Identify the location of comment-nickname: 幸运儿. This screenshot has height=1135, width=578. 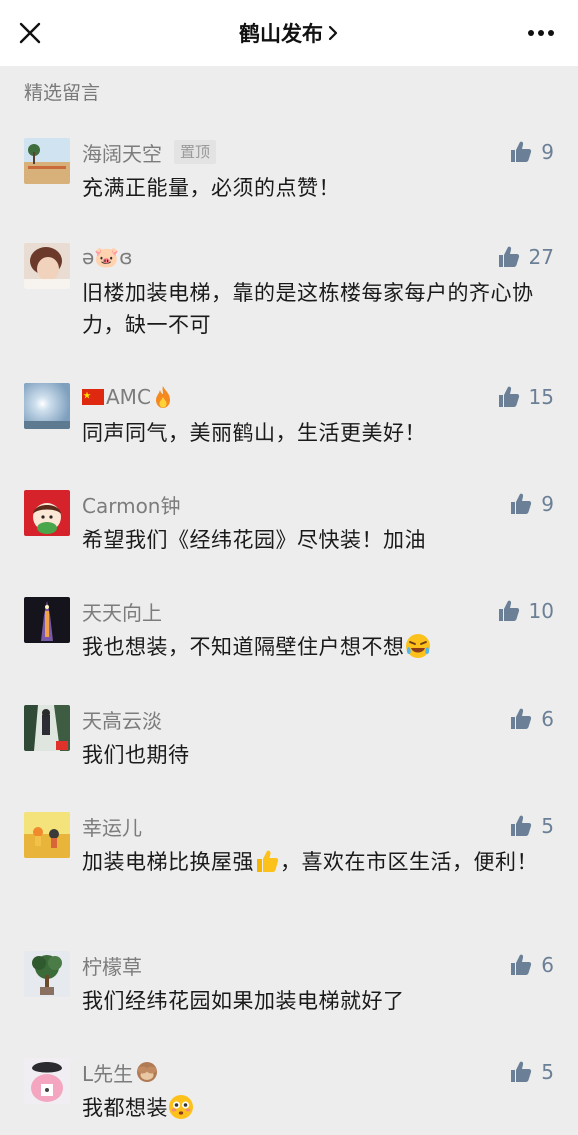
(112, 826).